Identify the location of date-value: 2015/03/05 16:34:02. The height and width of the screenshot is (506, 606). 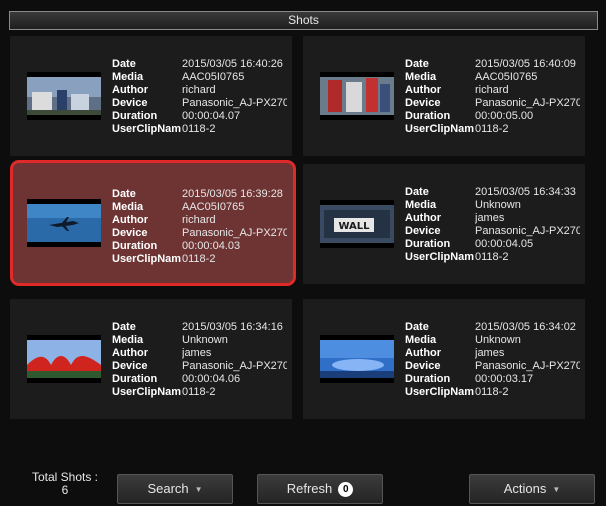
(525, 327).